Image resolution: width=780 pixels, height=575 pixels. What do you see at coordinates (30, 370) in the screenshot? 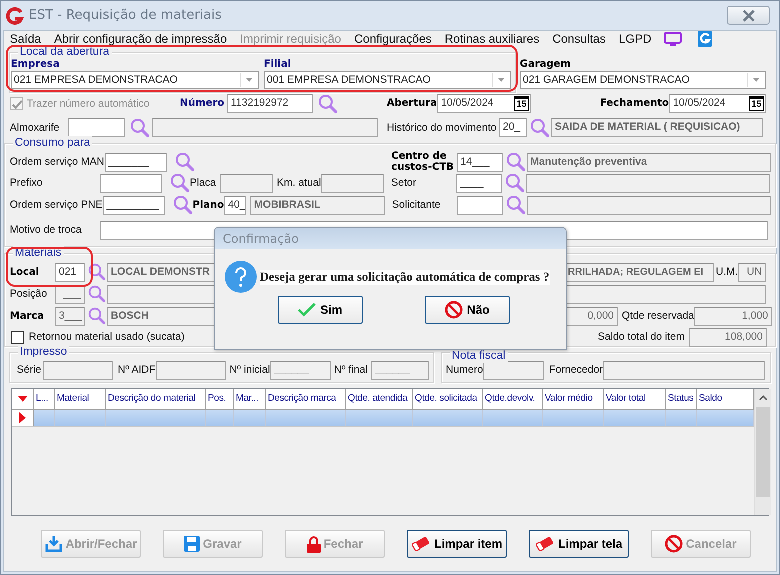
I see `field-label: Série` at bounding box center [30, 370].